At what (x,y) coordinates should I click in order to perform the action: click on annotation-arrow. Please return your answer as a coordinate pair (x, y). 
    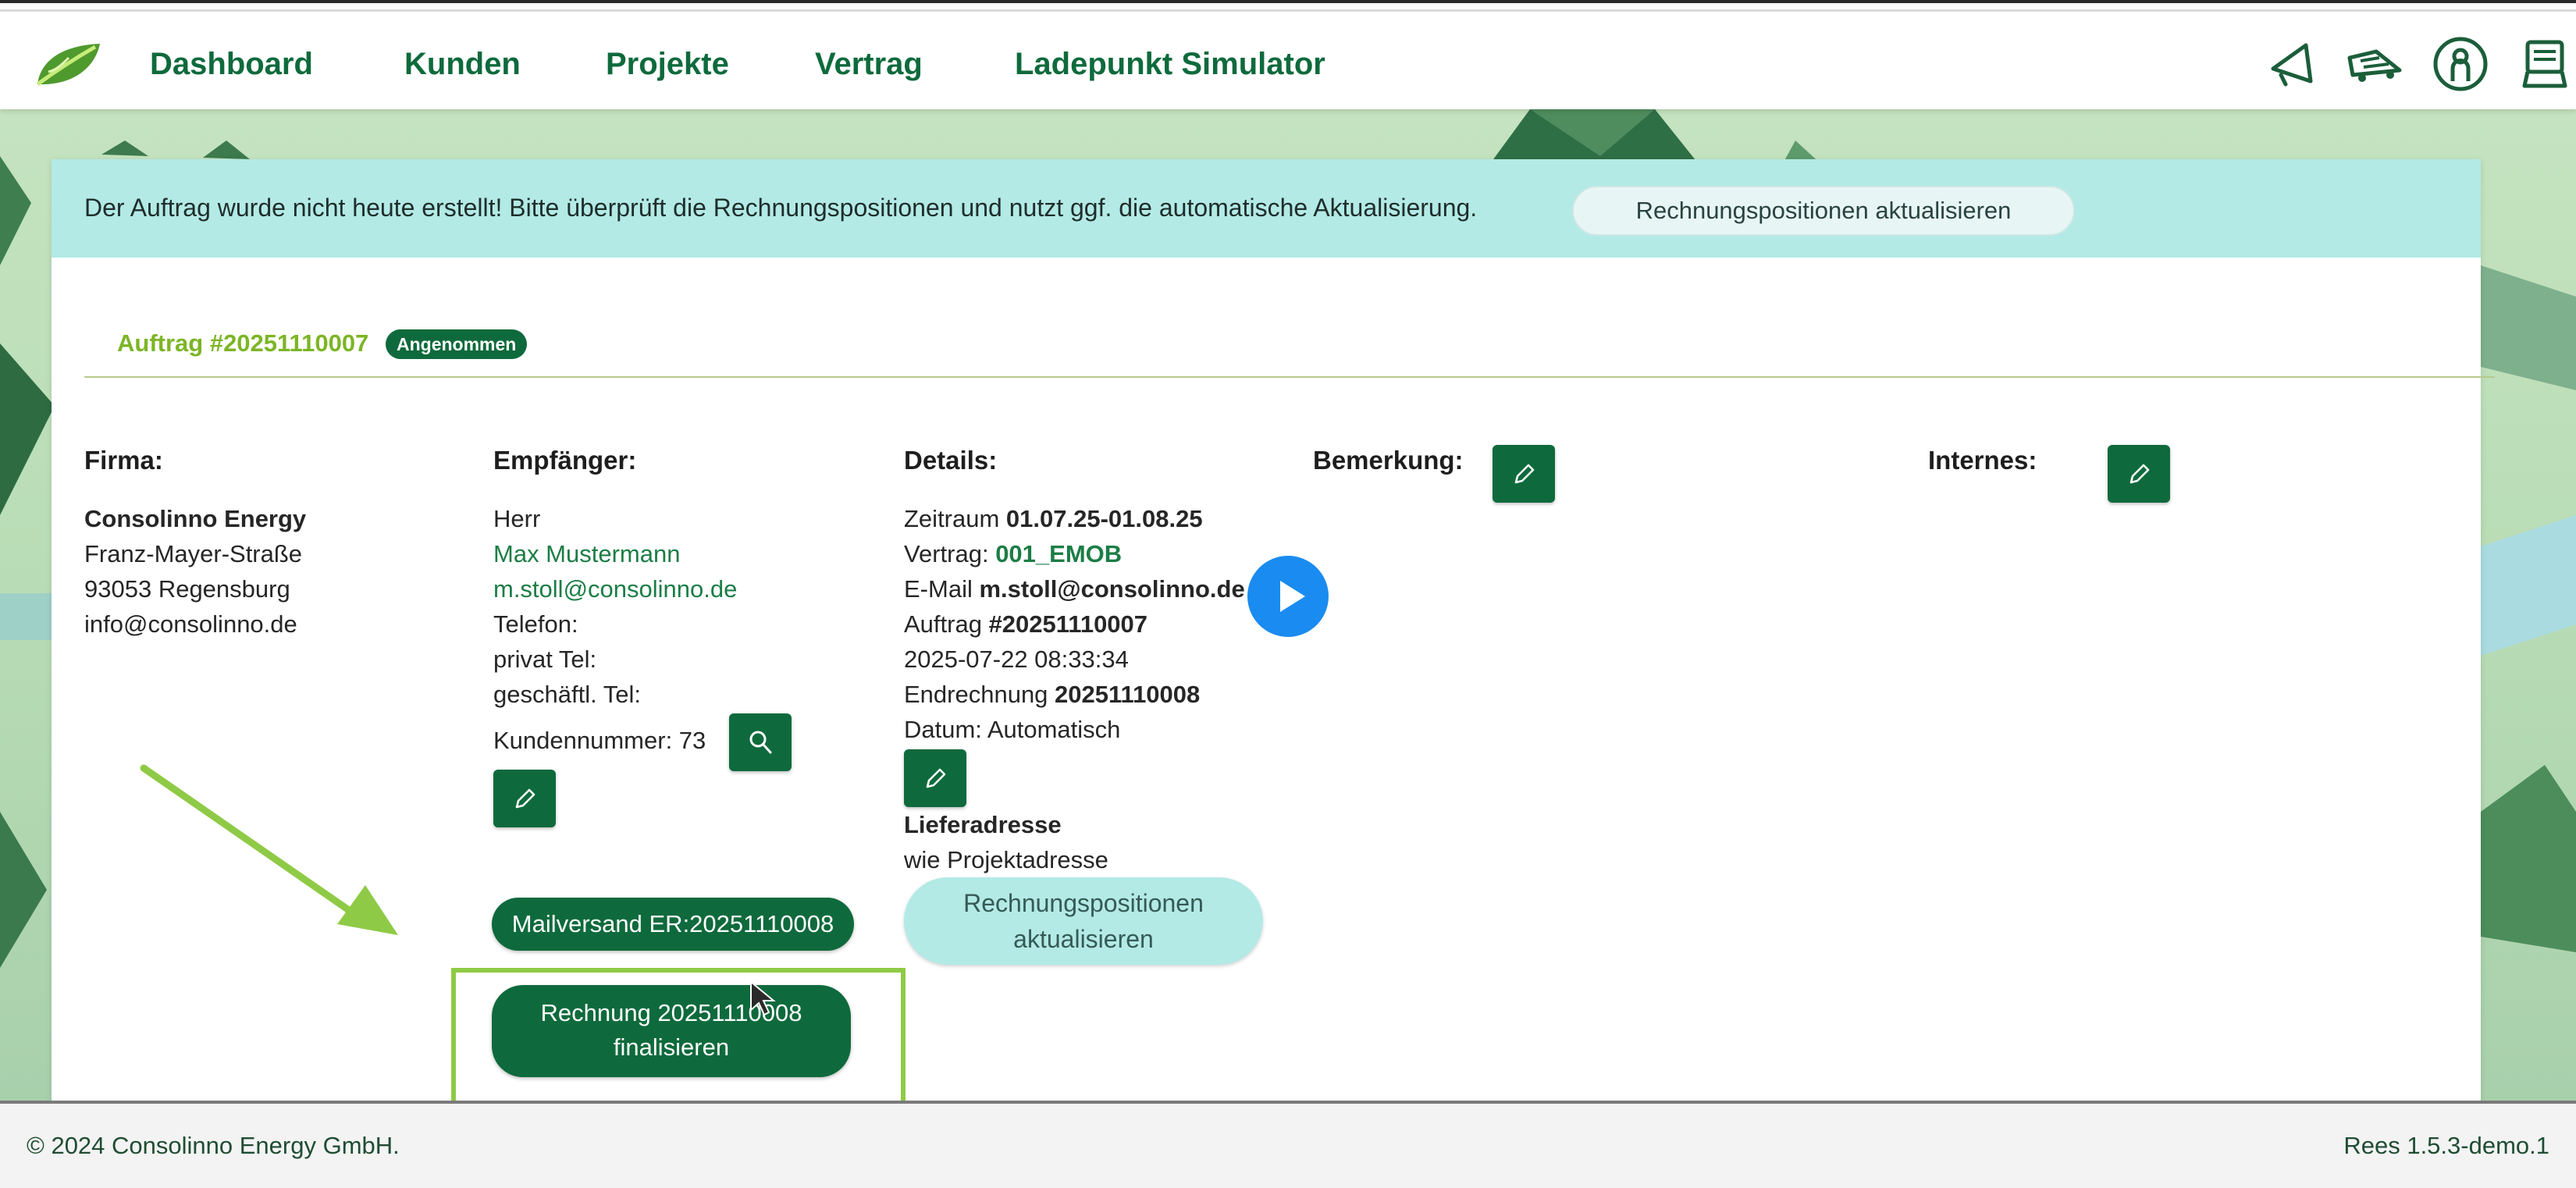
    Looking at the image, I should click on (269, 850).